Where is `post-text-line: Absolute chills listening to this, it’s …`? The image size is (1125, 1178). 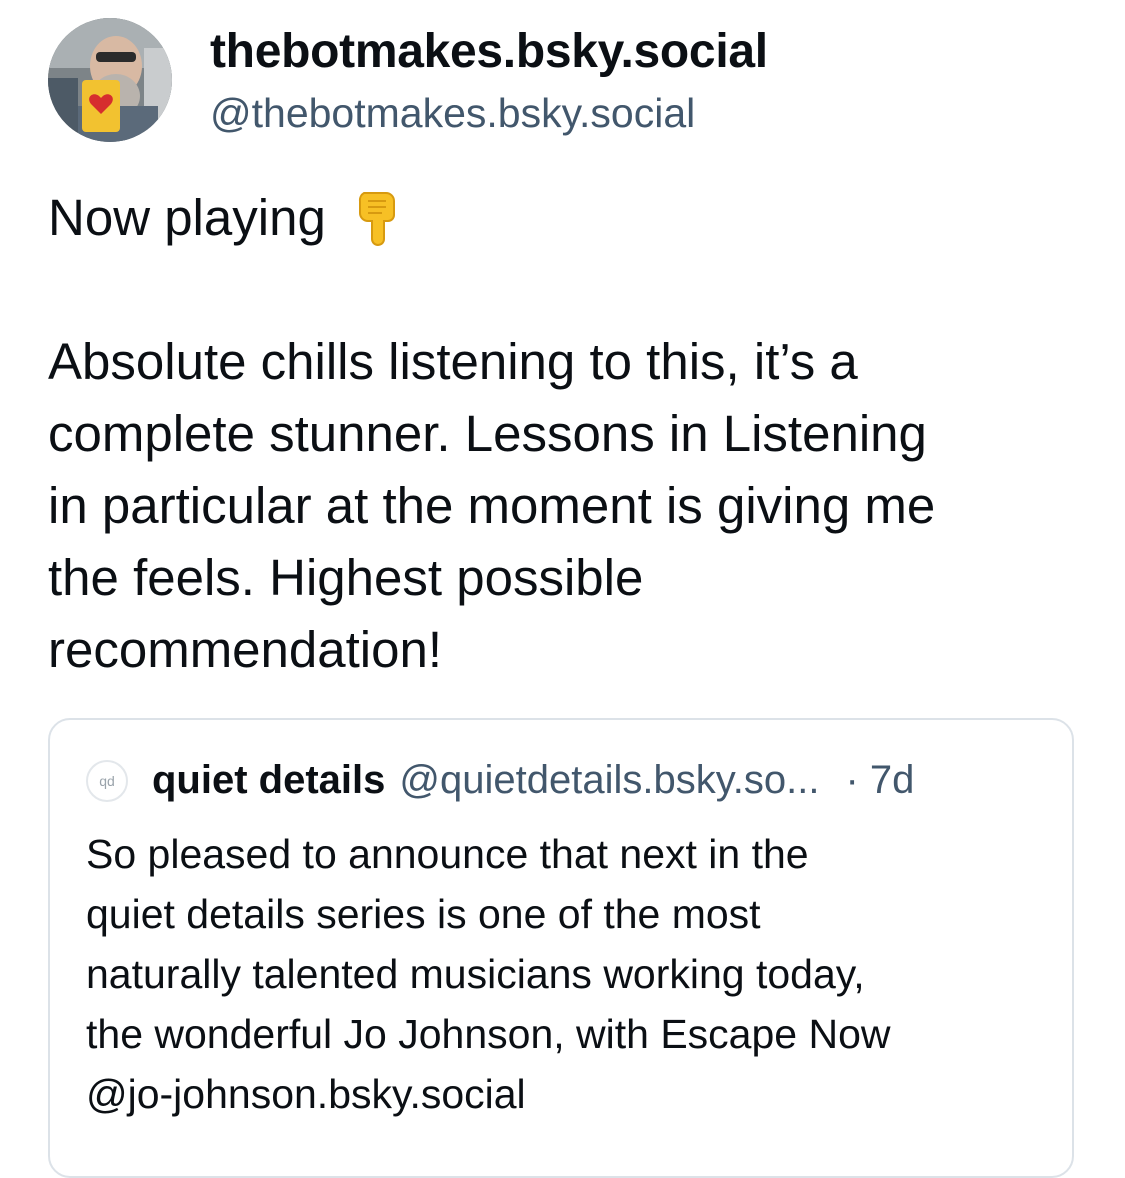 post-text-line: Absolute chills listening to this, it’s … is located at coordinates (453, 361).